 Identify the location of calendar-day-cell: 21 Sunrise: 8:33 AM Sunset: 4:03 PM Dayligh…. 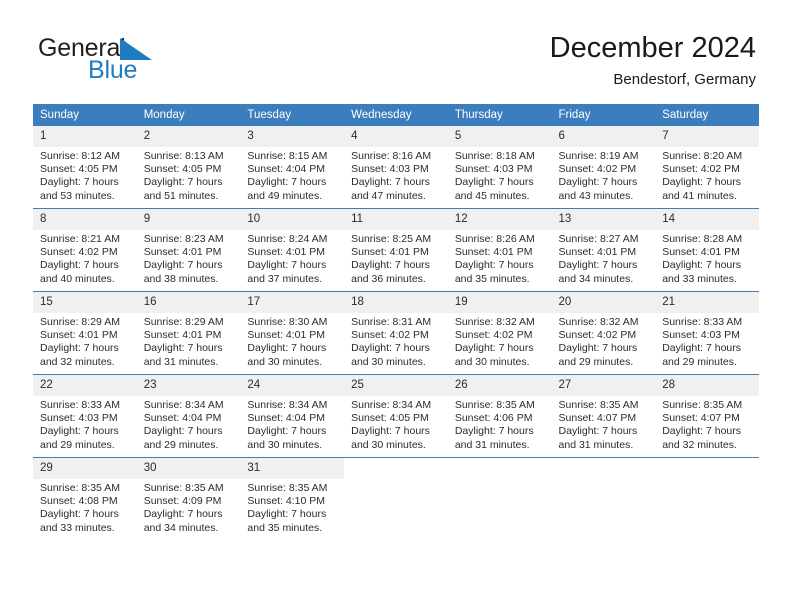
(707, 333).